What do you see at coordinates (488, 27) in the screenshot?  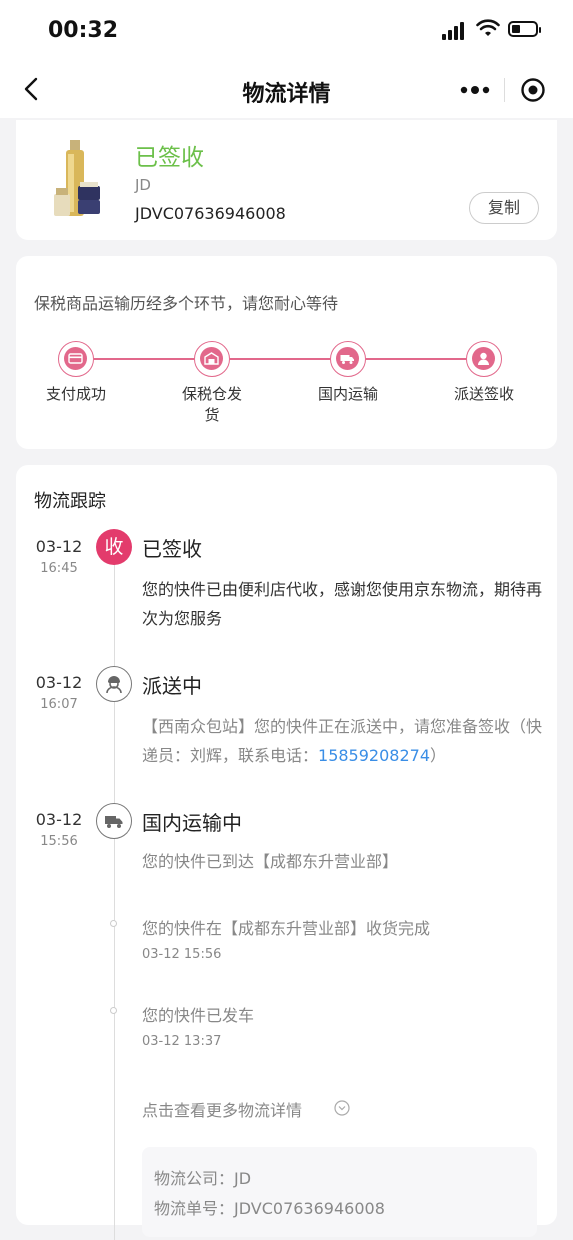 I see `wifi-icon` at bounding box center [488, 27].